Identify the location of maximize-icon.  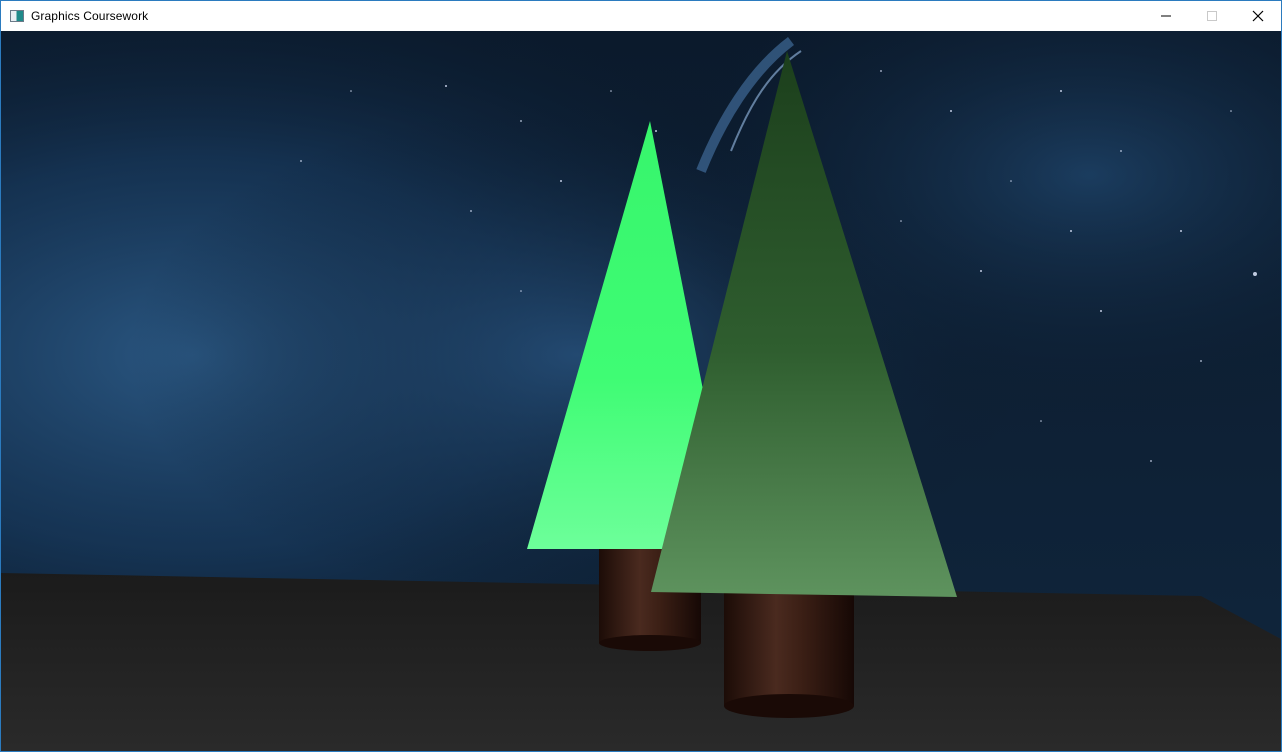
(1212, 16).